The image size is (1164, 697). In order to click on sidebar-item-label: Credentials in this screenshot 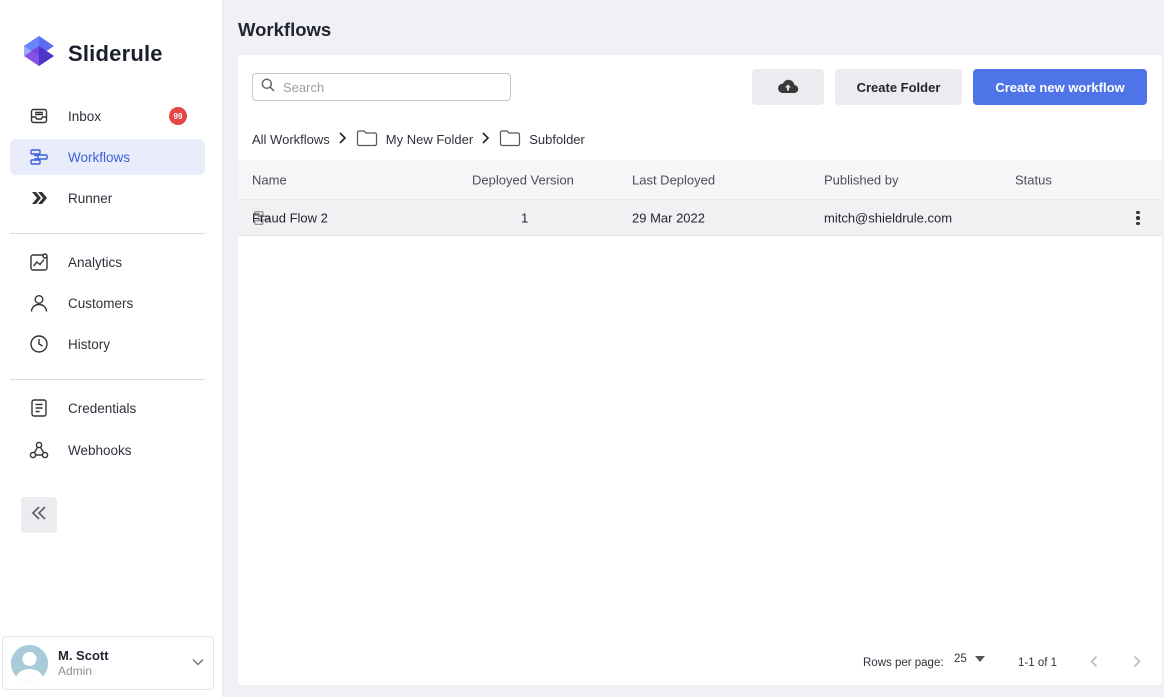, I will do `click(102, 408)`.